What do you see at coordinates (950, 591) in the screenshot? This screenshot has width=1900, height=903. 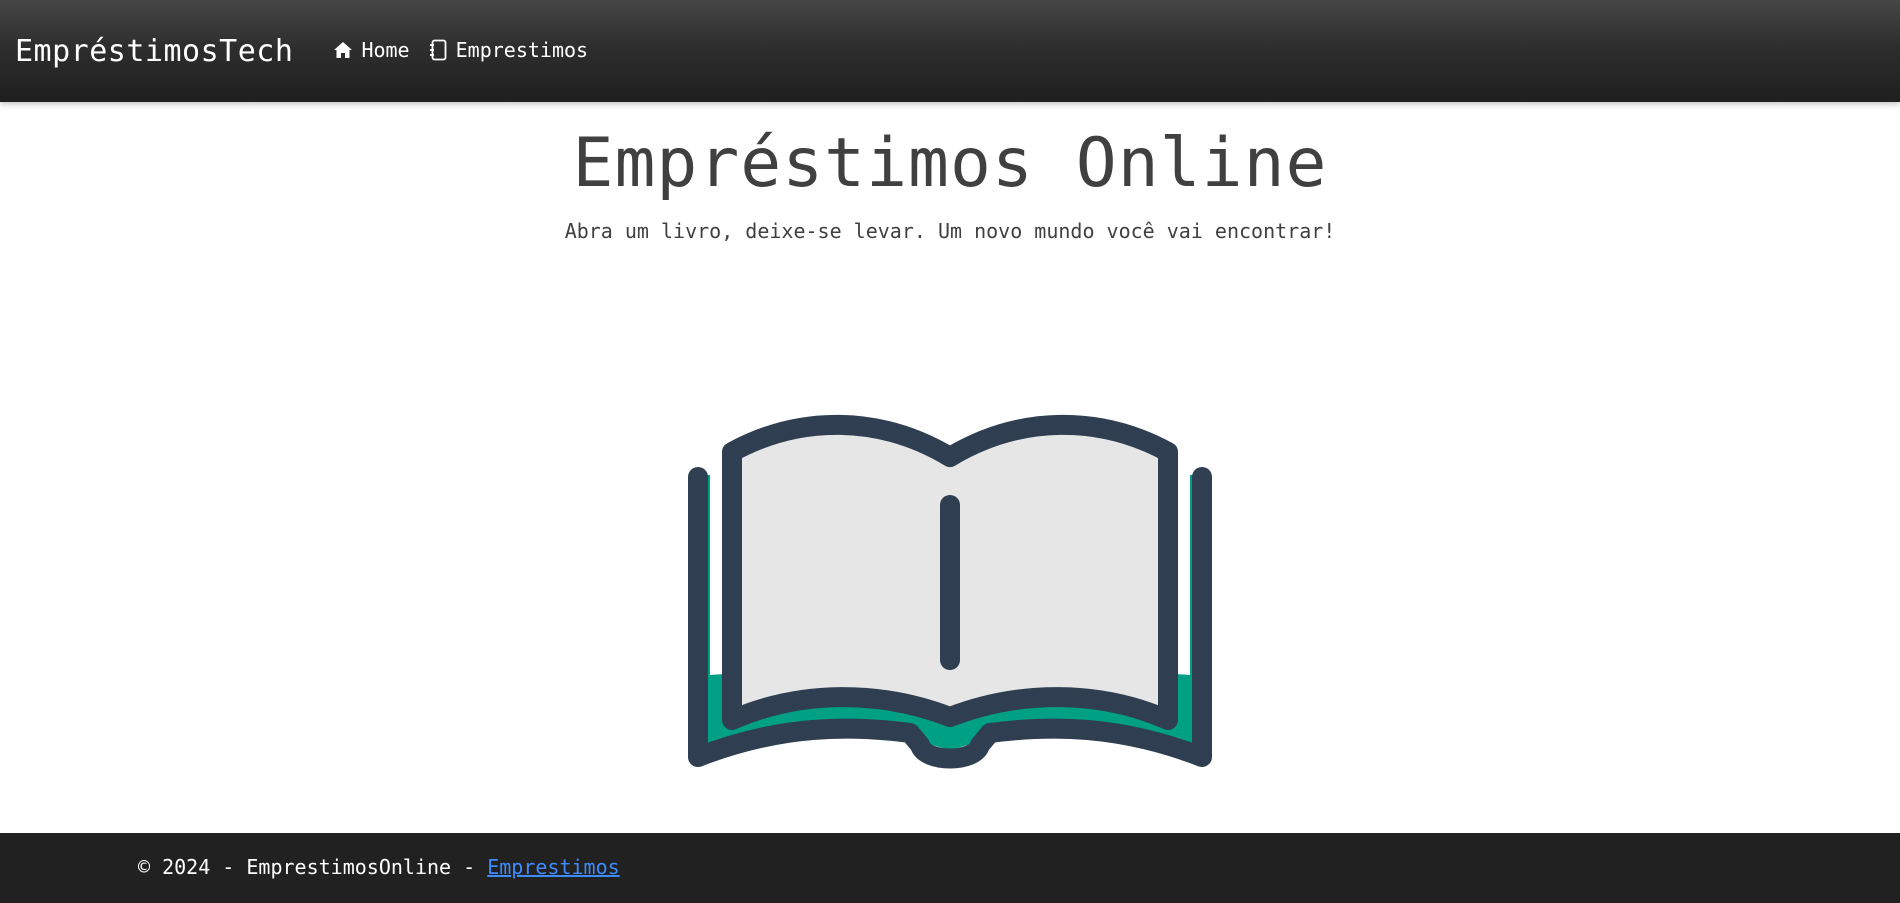 I see `open-book-icon` at bounding box center [950, 591].